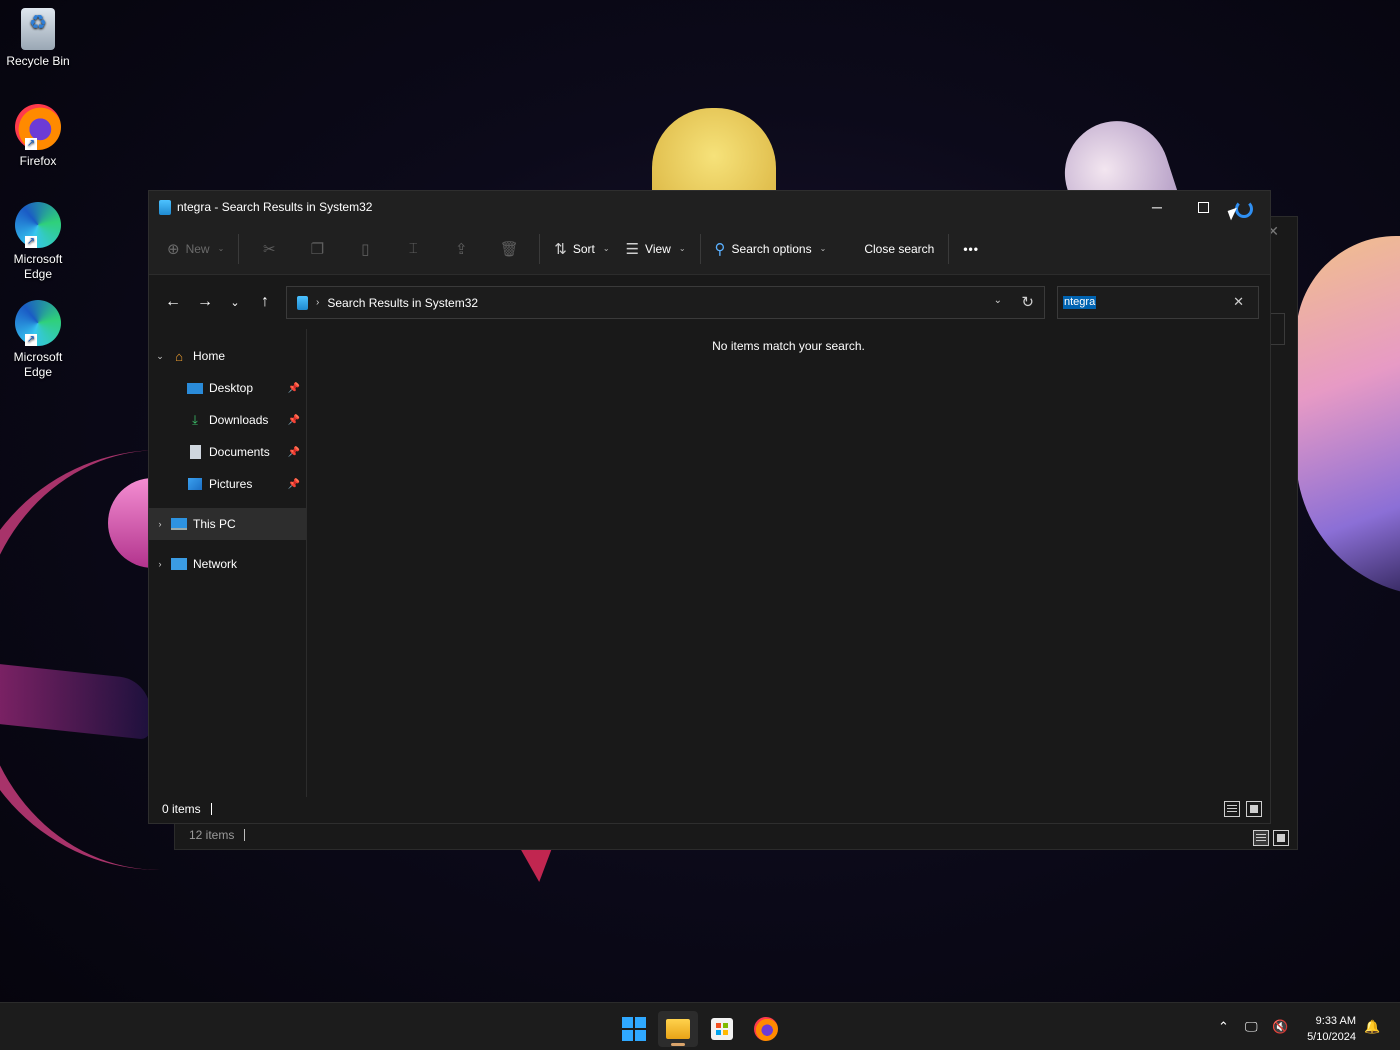  What do you see at coordinates (38, 161) in the screenshot?
I see `desktop-icon-label: Firefox` at bounding box center [38, 161].